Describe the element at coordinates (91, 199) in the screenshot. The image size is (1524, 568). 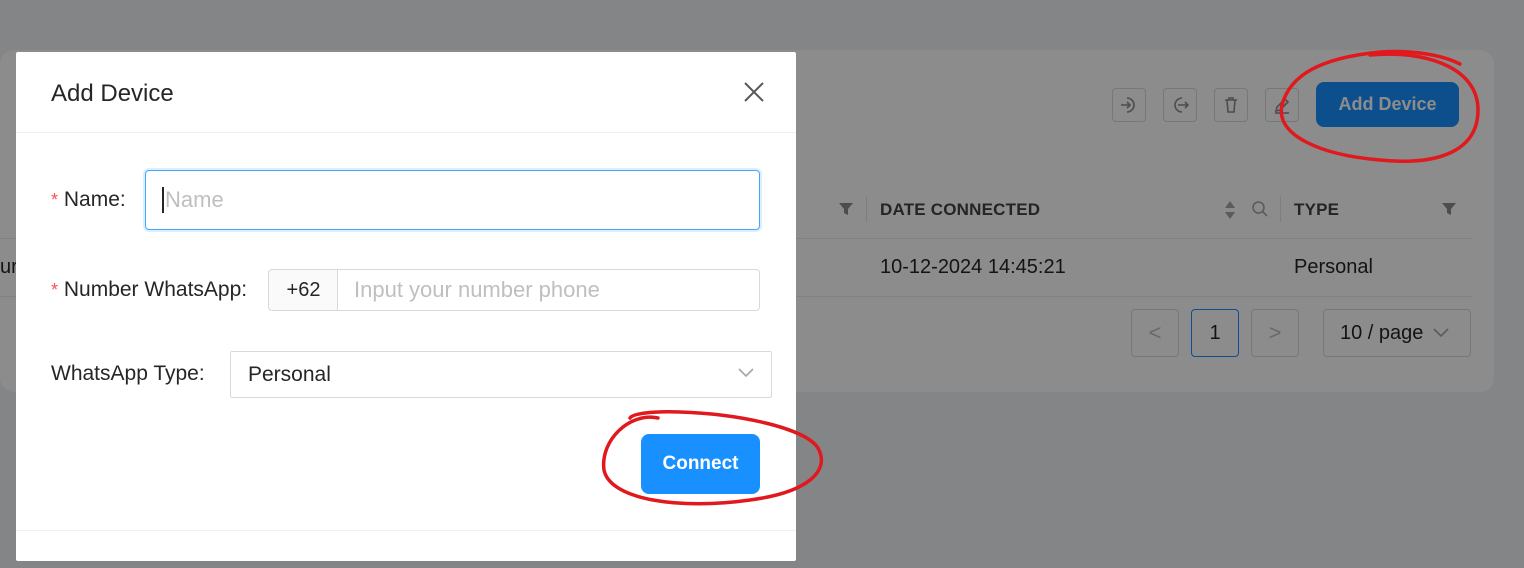
I see `name-label-text: Name` at that location.